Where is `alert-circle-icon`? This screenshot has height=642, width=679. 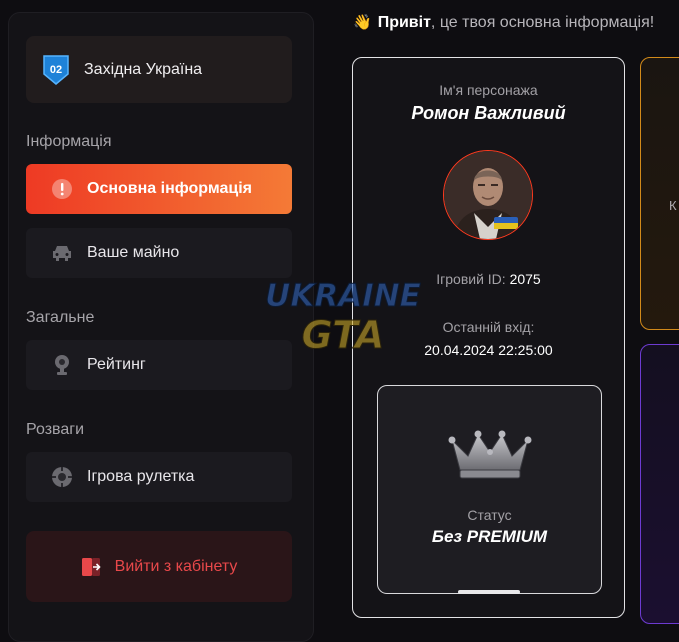 alert-circle-icon is located at coordinates (62, 189).